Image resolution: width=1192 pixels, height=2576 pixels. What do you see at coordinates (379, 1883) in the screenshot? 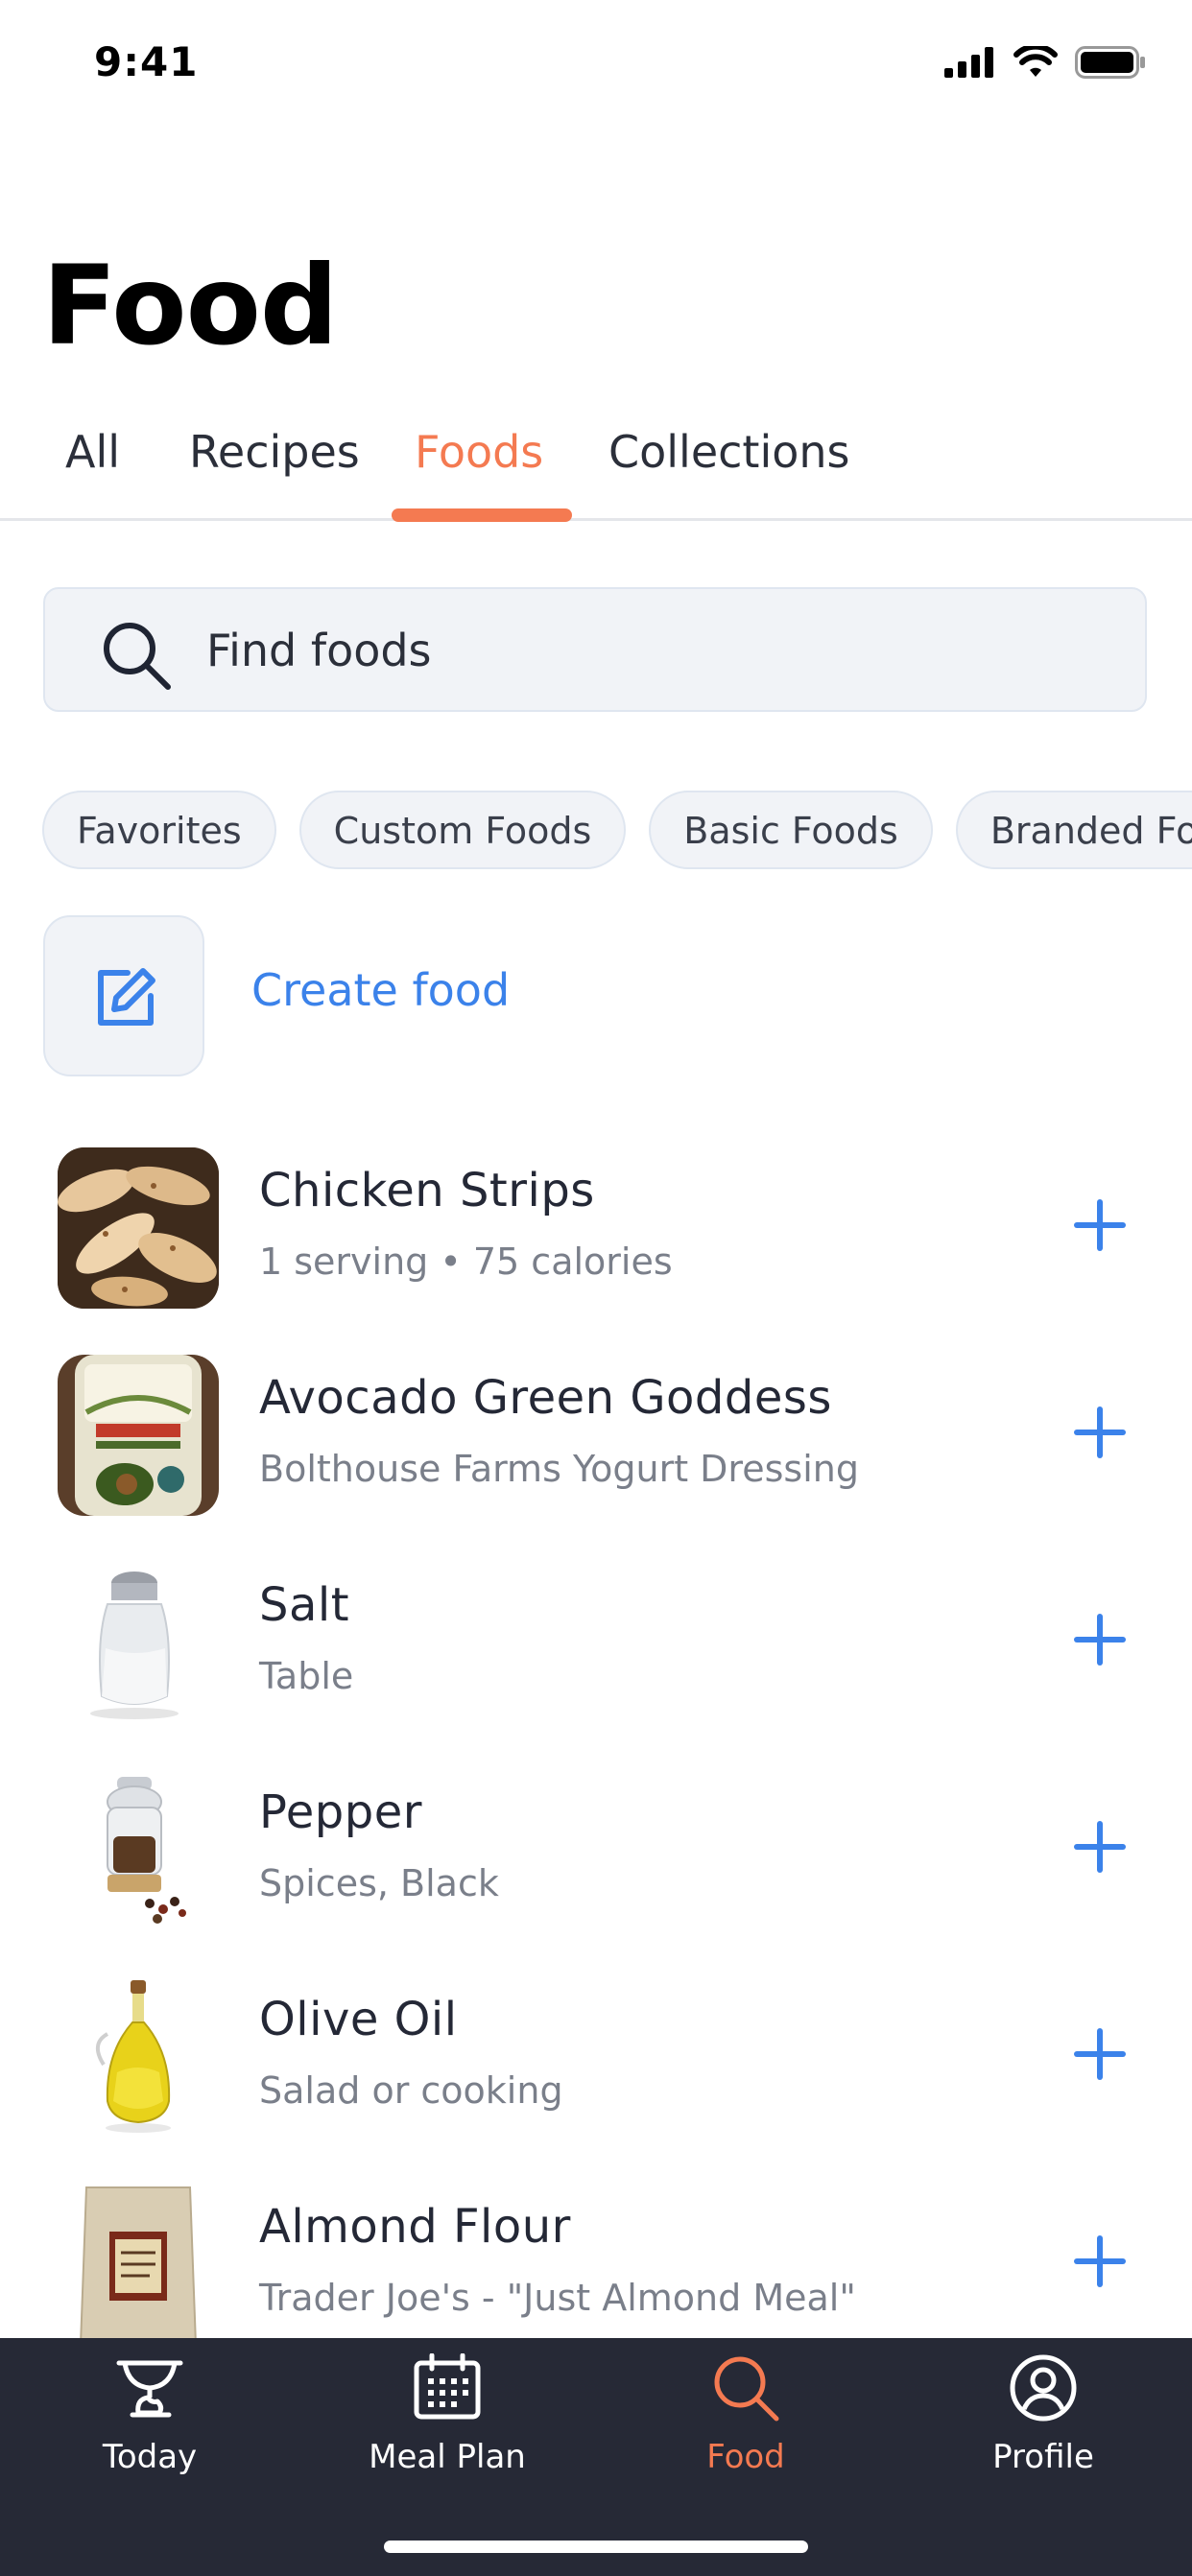
I see `food-subtitle: Spices, Black` at bounding box center [379, 1883].